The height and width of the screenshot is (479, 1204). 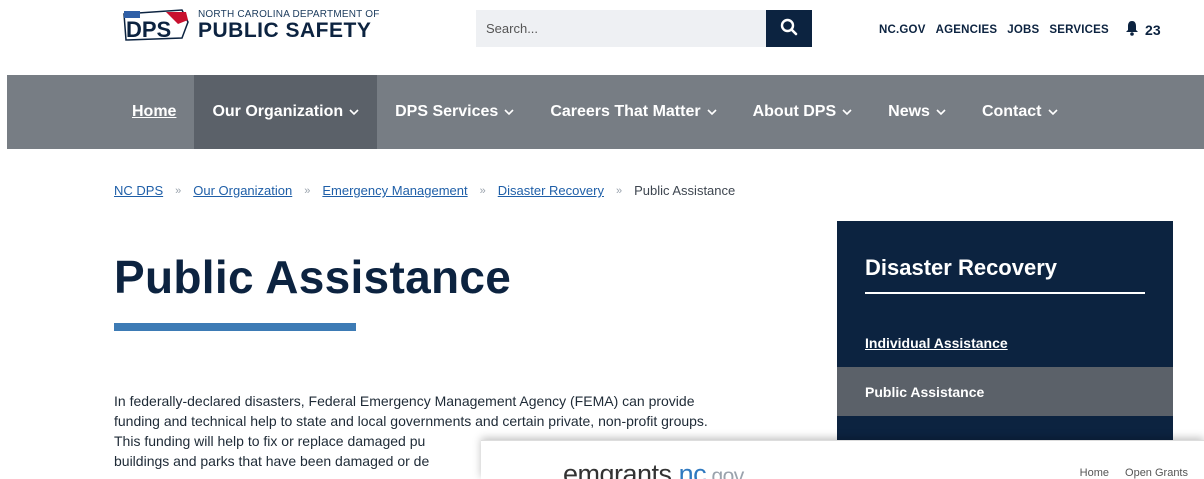 What do you see at coordinates (289, 14) in the screenshot?
I see `logo-subtitle: NORTH CAROLINA DEPARTMENT OF` at bounding box center [289, 14].